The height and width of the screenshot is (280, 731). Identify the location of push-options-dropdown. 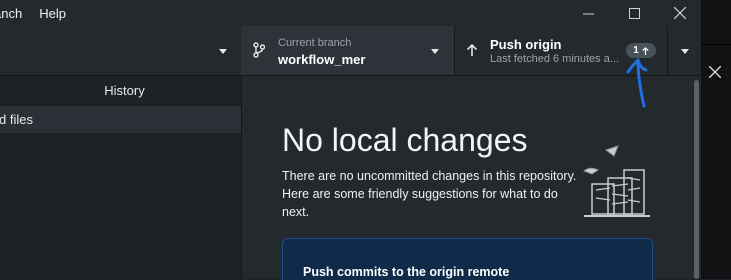
(684, 50).